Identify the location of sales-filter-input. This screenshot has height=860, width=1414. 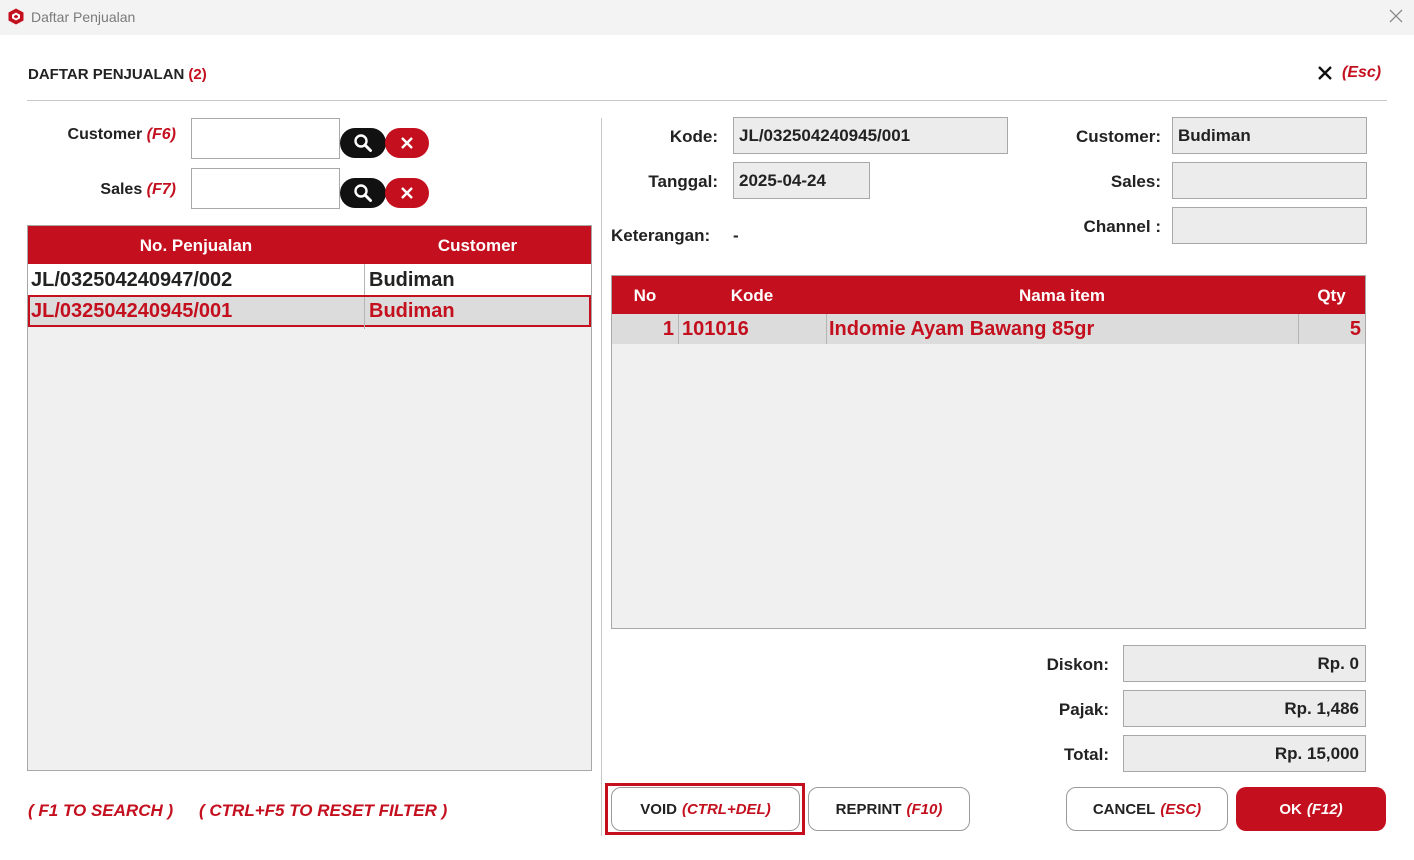
(265, 188).